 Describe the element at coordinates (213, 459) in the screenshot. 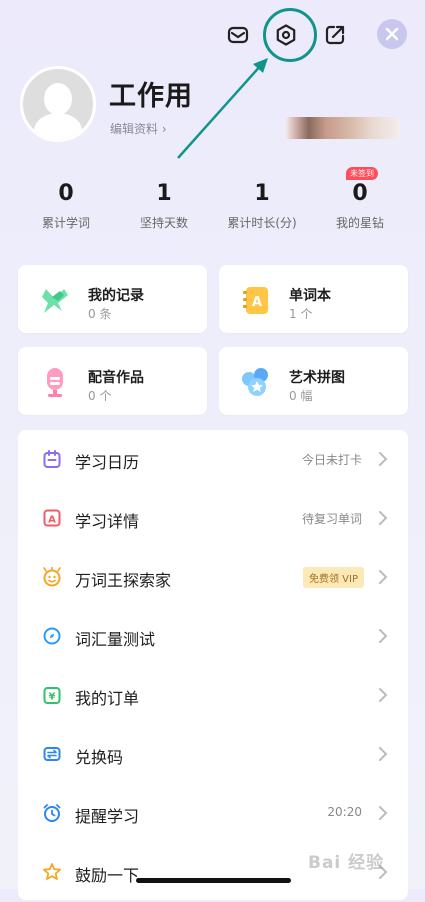

I see `menu-item-calendar: 学习日历 今日未打卡` at that location.